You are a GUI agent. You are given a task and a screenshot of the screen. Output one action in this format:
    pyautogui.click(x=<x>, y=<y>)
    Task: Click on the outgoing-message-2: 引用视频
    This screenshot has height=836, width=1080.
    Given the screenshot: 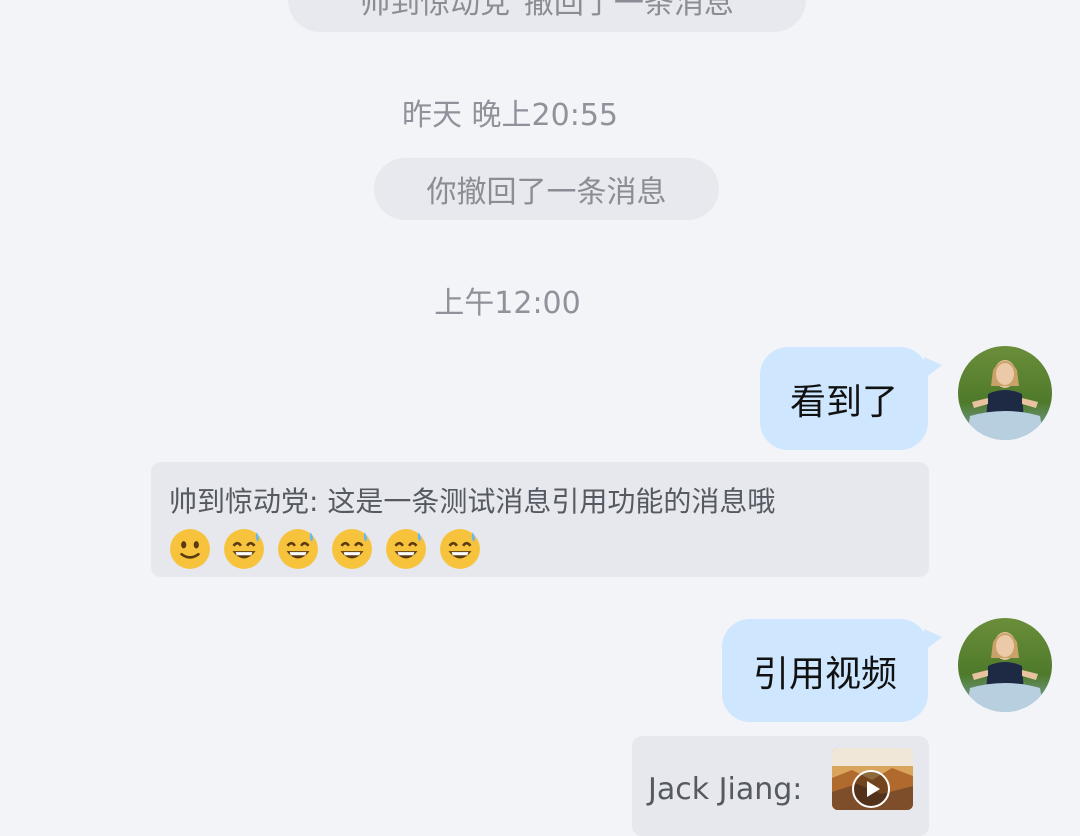 What is the action you would take?
    pyautogui.click(x=832, y=670)
    